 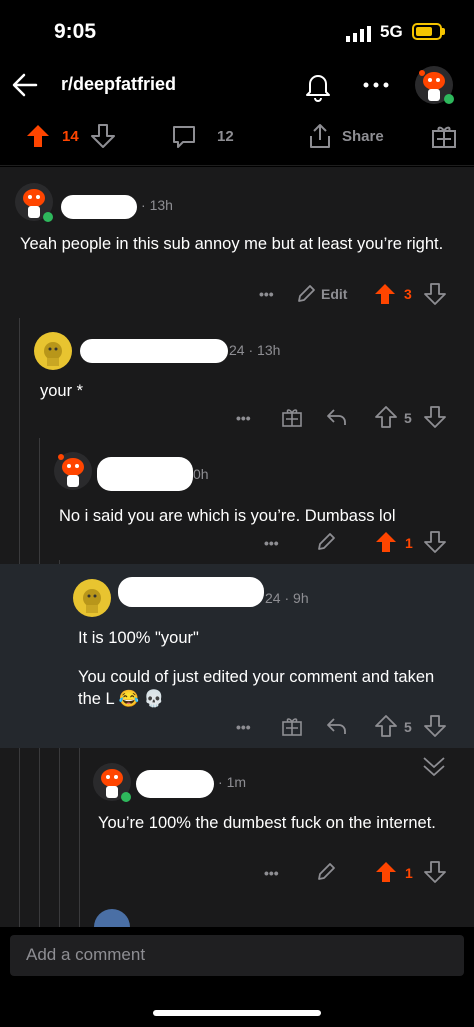 What do you see at coordinates (138, 638) in the screenshot?
I see `comment-4-text-1: It is 100% "your"` at bounding box center [138, 638].